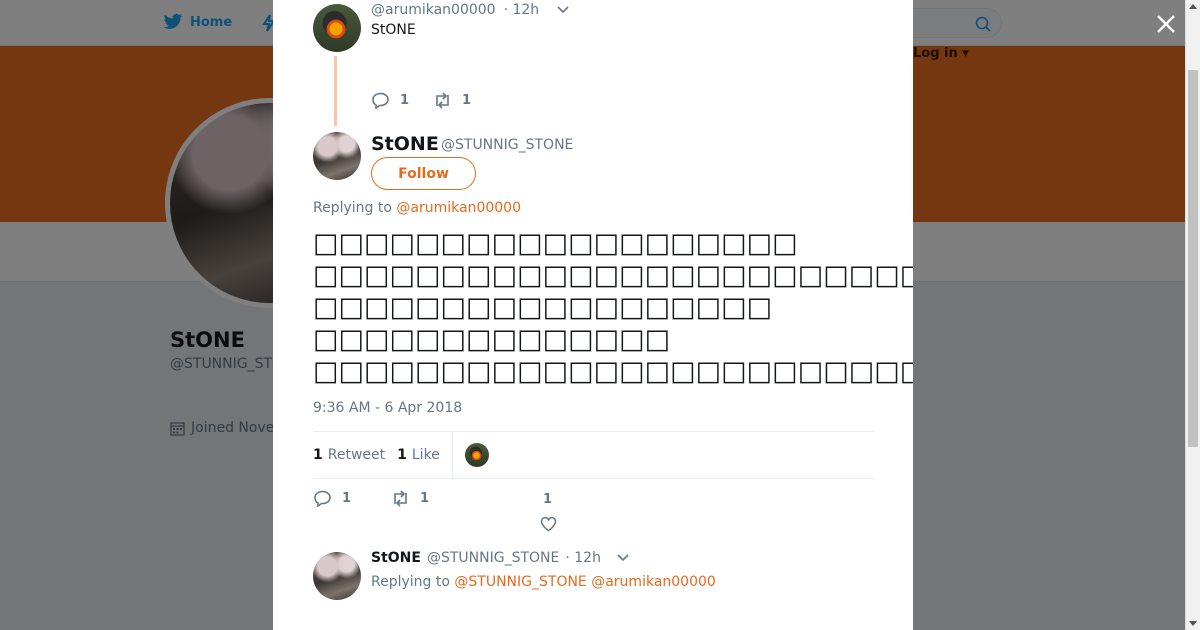 This screenshot has height=630, width=1200. What do you see at coordinates (356, 455) in the screenshot?
I see `retweets-label: Retweet` at bounding box center [356, 455].